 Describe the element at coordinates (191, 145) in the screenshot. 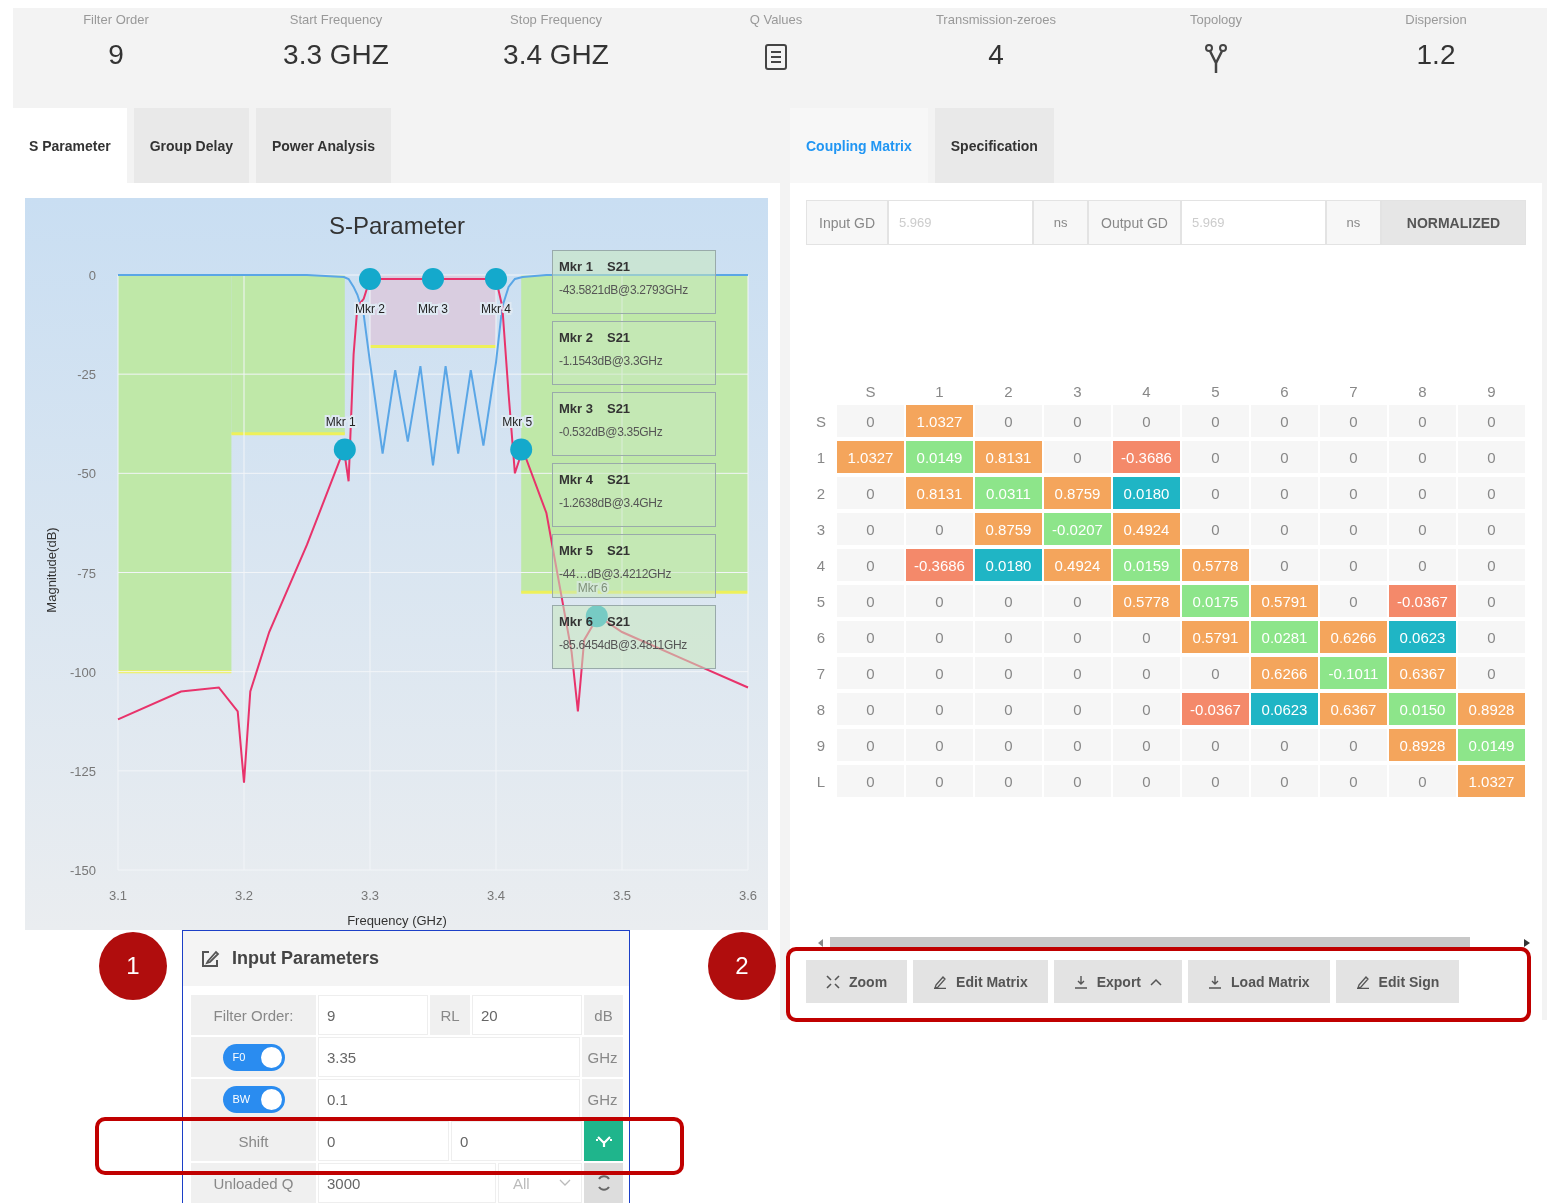

I see `tab: Group Delay` at that location.